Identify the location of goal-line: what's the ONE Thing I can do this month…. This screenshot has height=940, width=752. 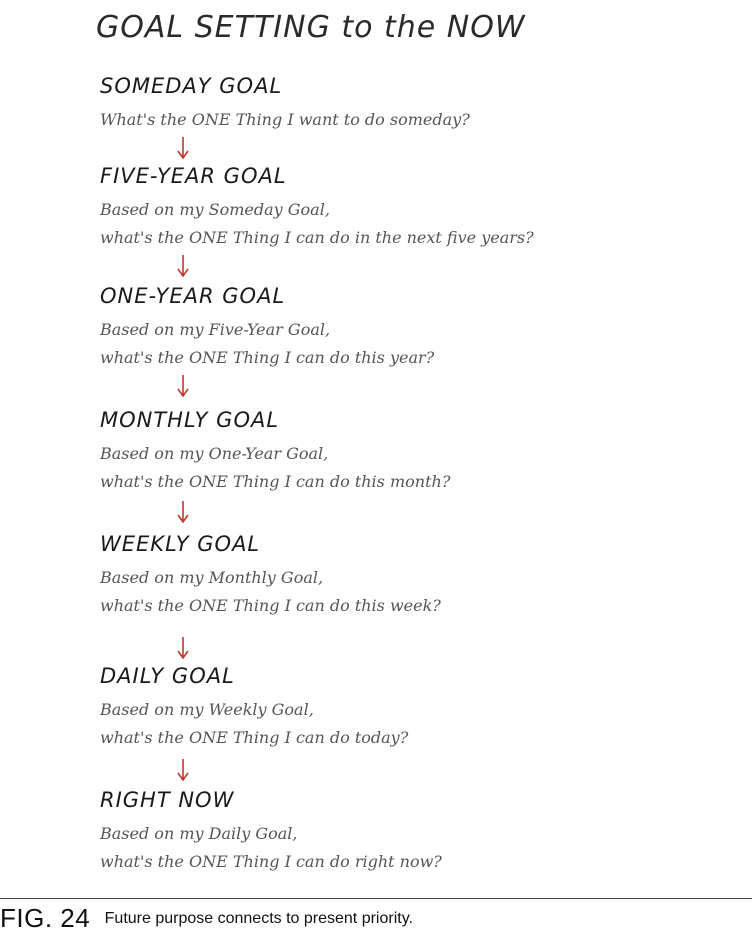
(275, 481).